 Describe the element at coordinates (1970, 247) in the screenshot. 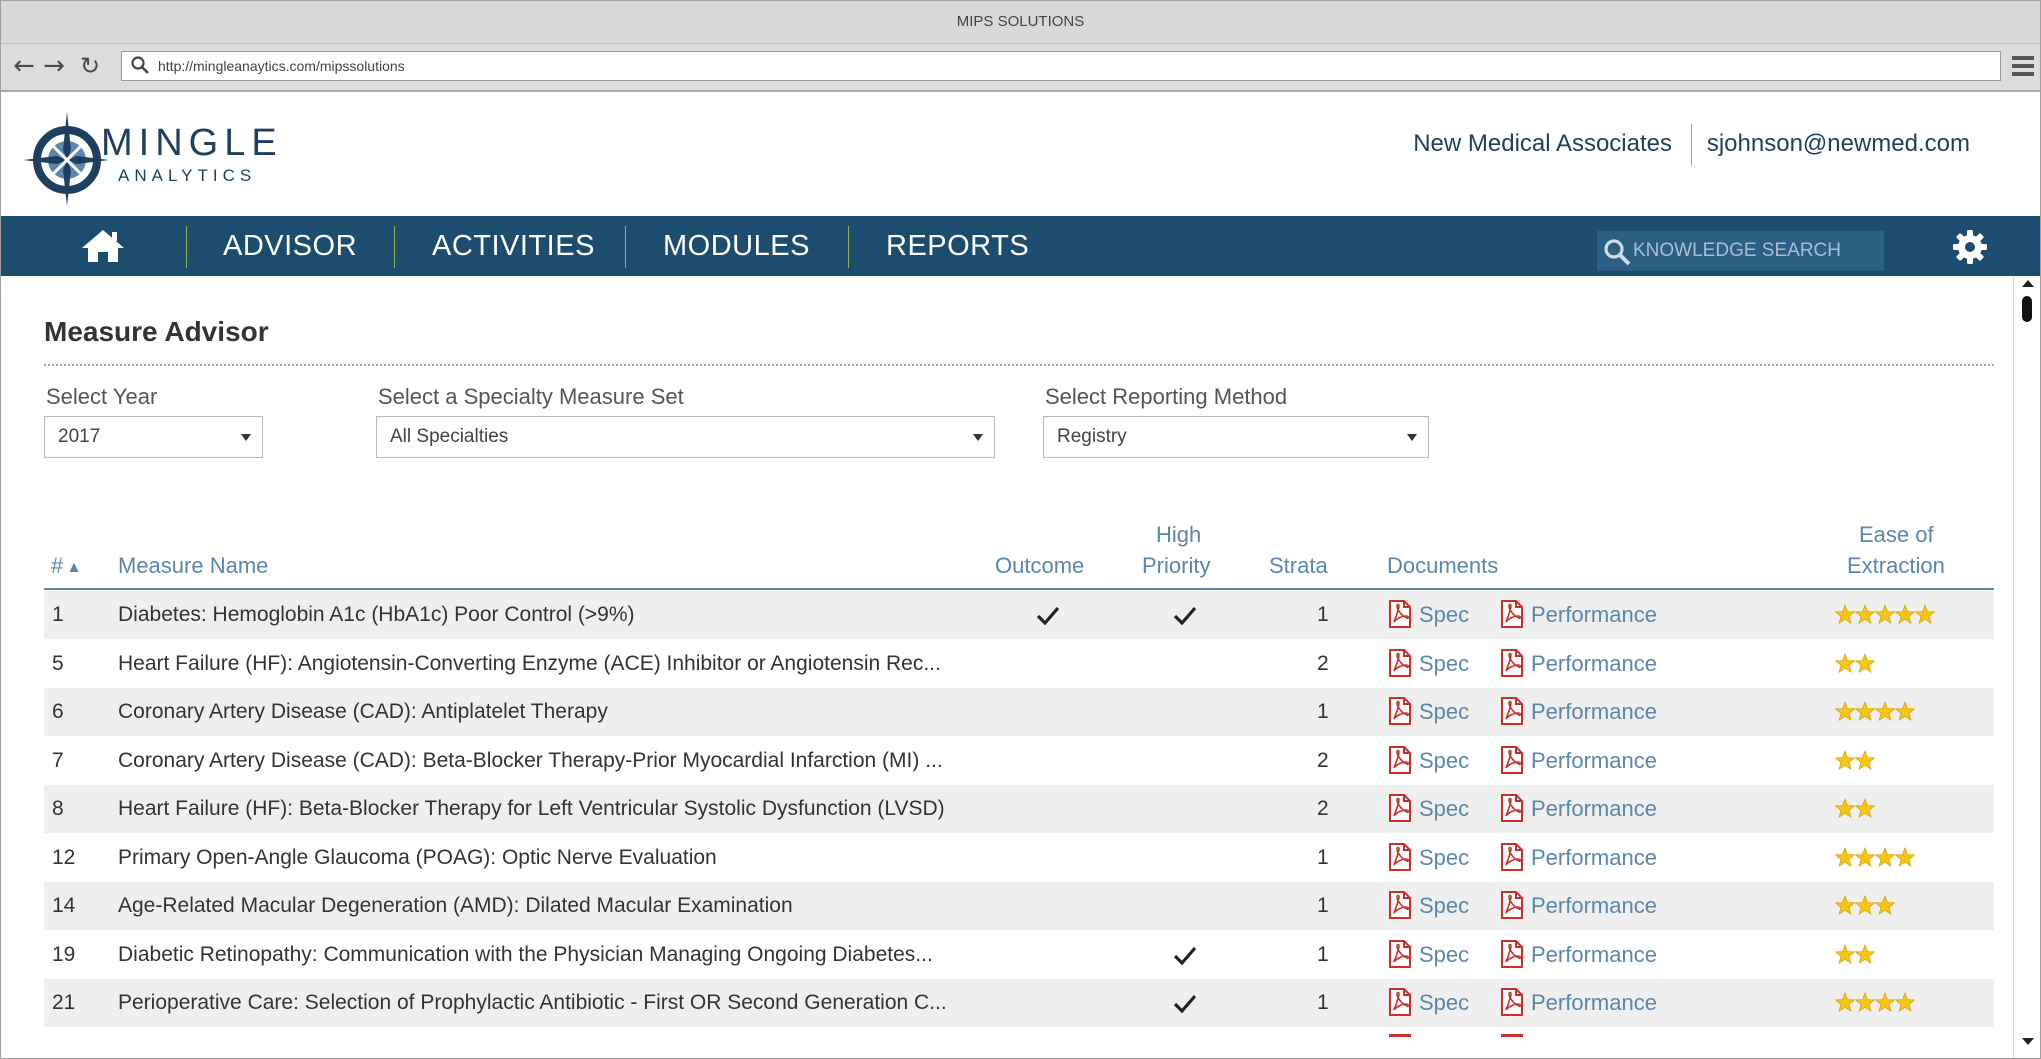

I see `gear-icon` at that location.